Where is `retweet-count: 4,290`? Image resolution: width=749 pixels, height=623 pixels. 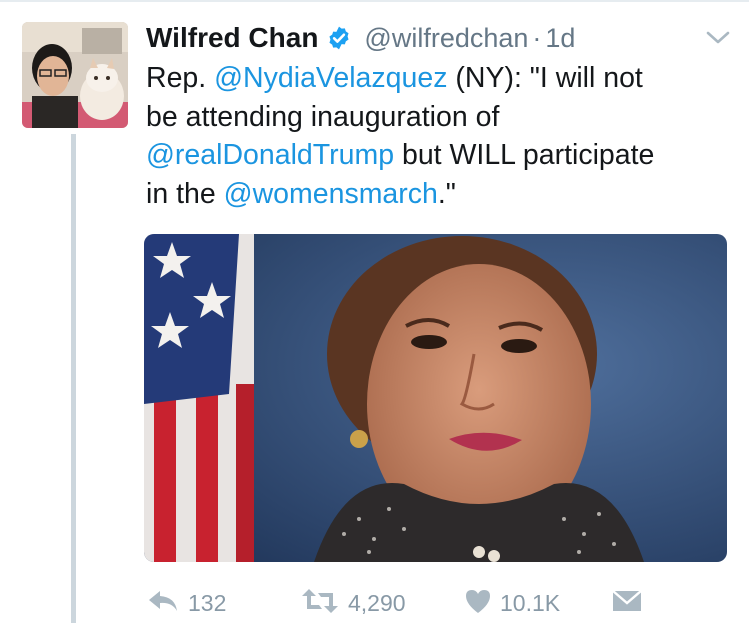 retweet-count: 4,290 is located at coordinates (377, 602).